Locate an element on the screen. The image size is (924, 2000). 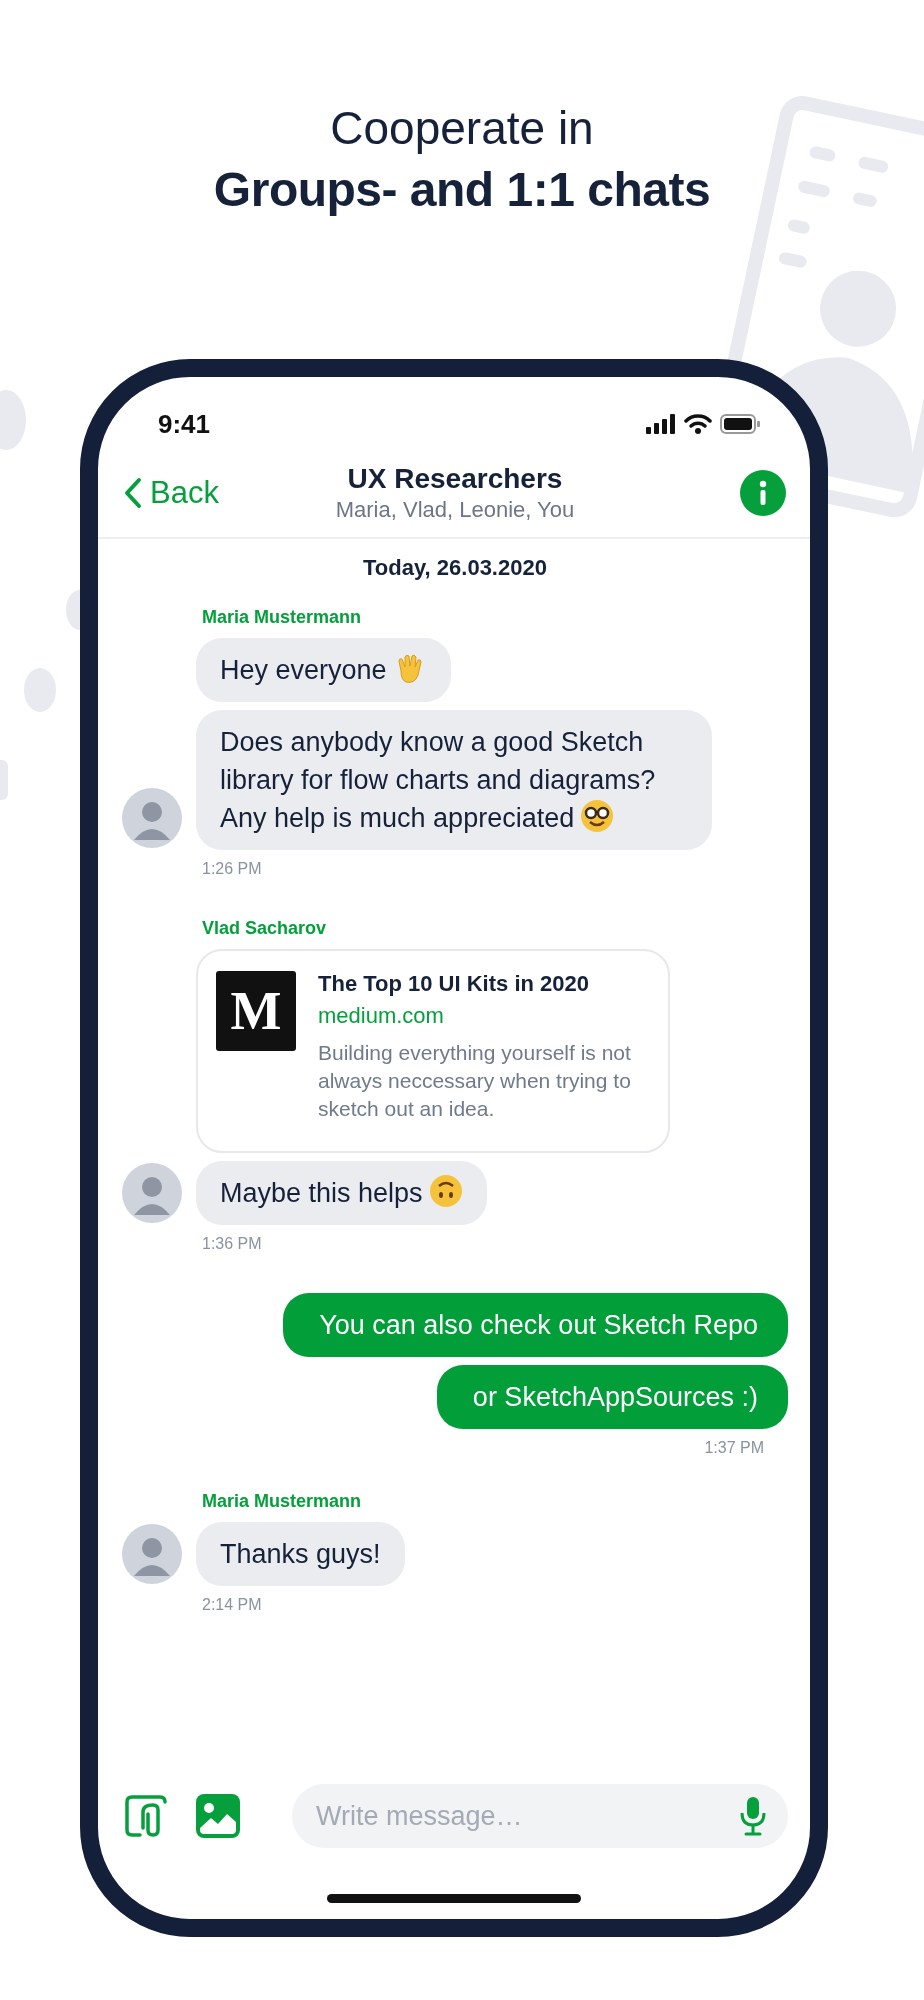
status-time: 9:41 is located at coordinates (184, 424).